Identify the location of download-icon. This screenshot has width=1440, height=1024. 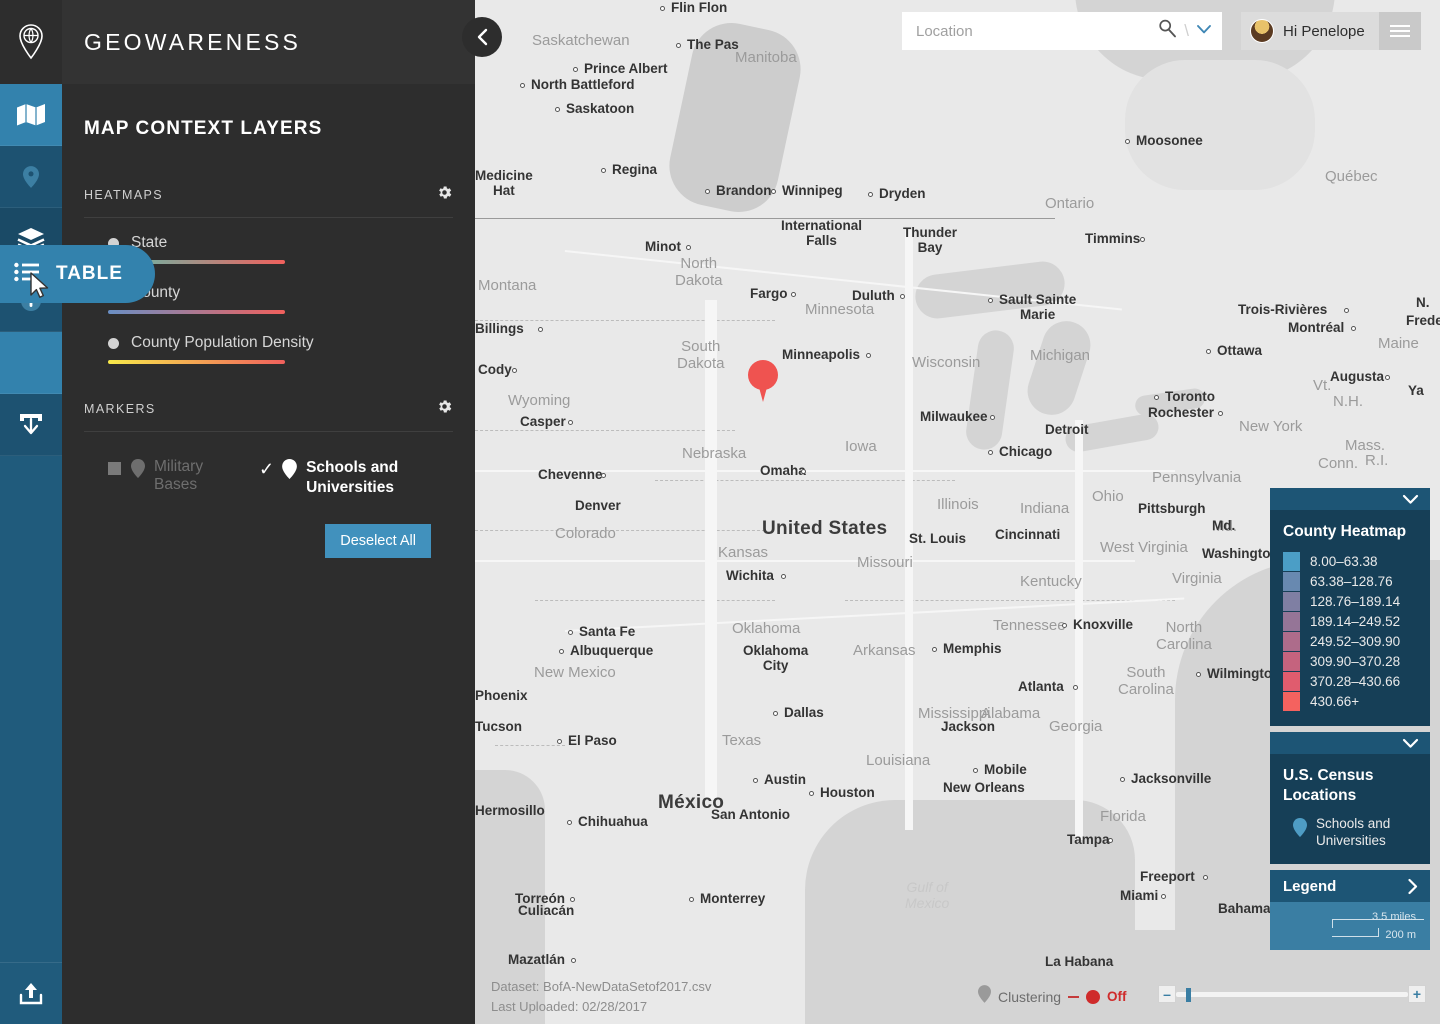
(31, 423).